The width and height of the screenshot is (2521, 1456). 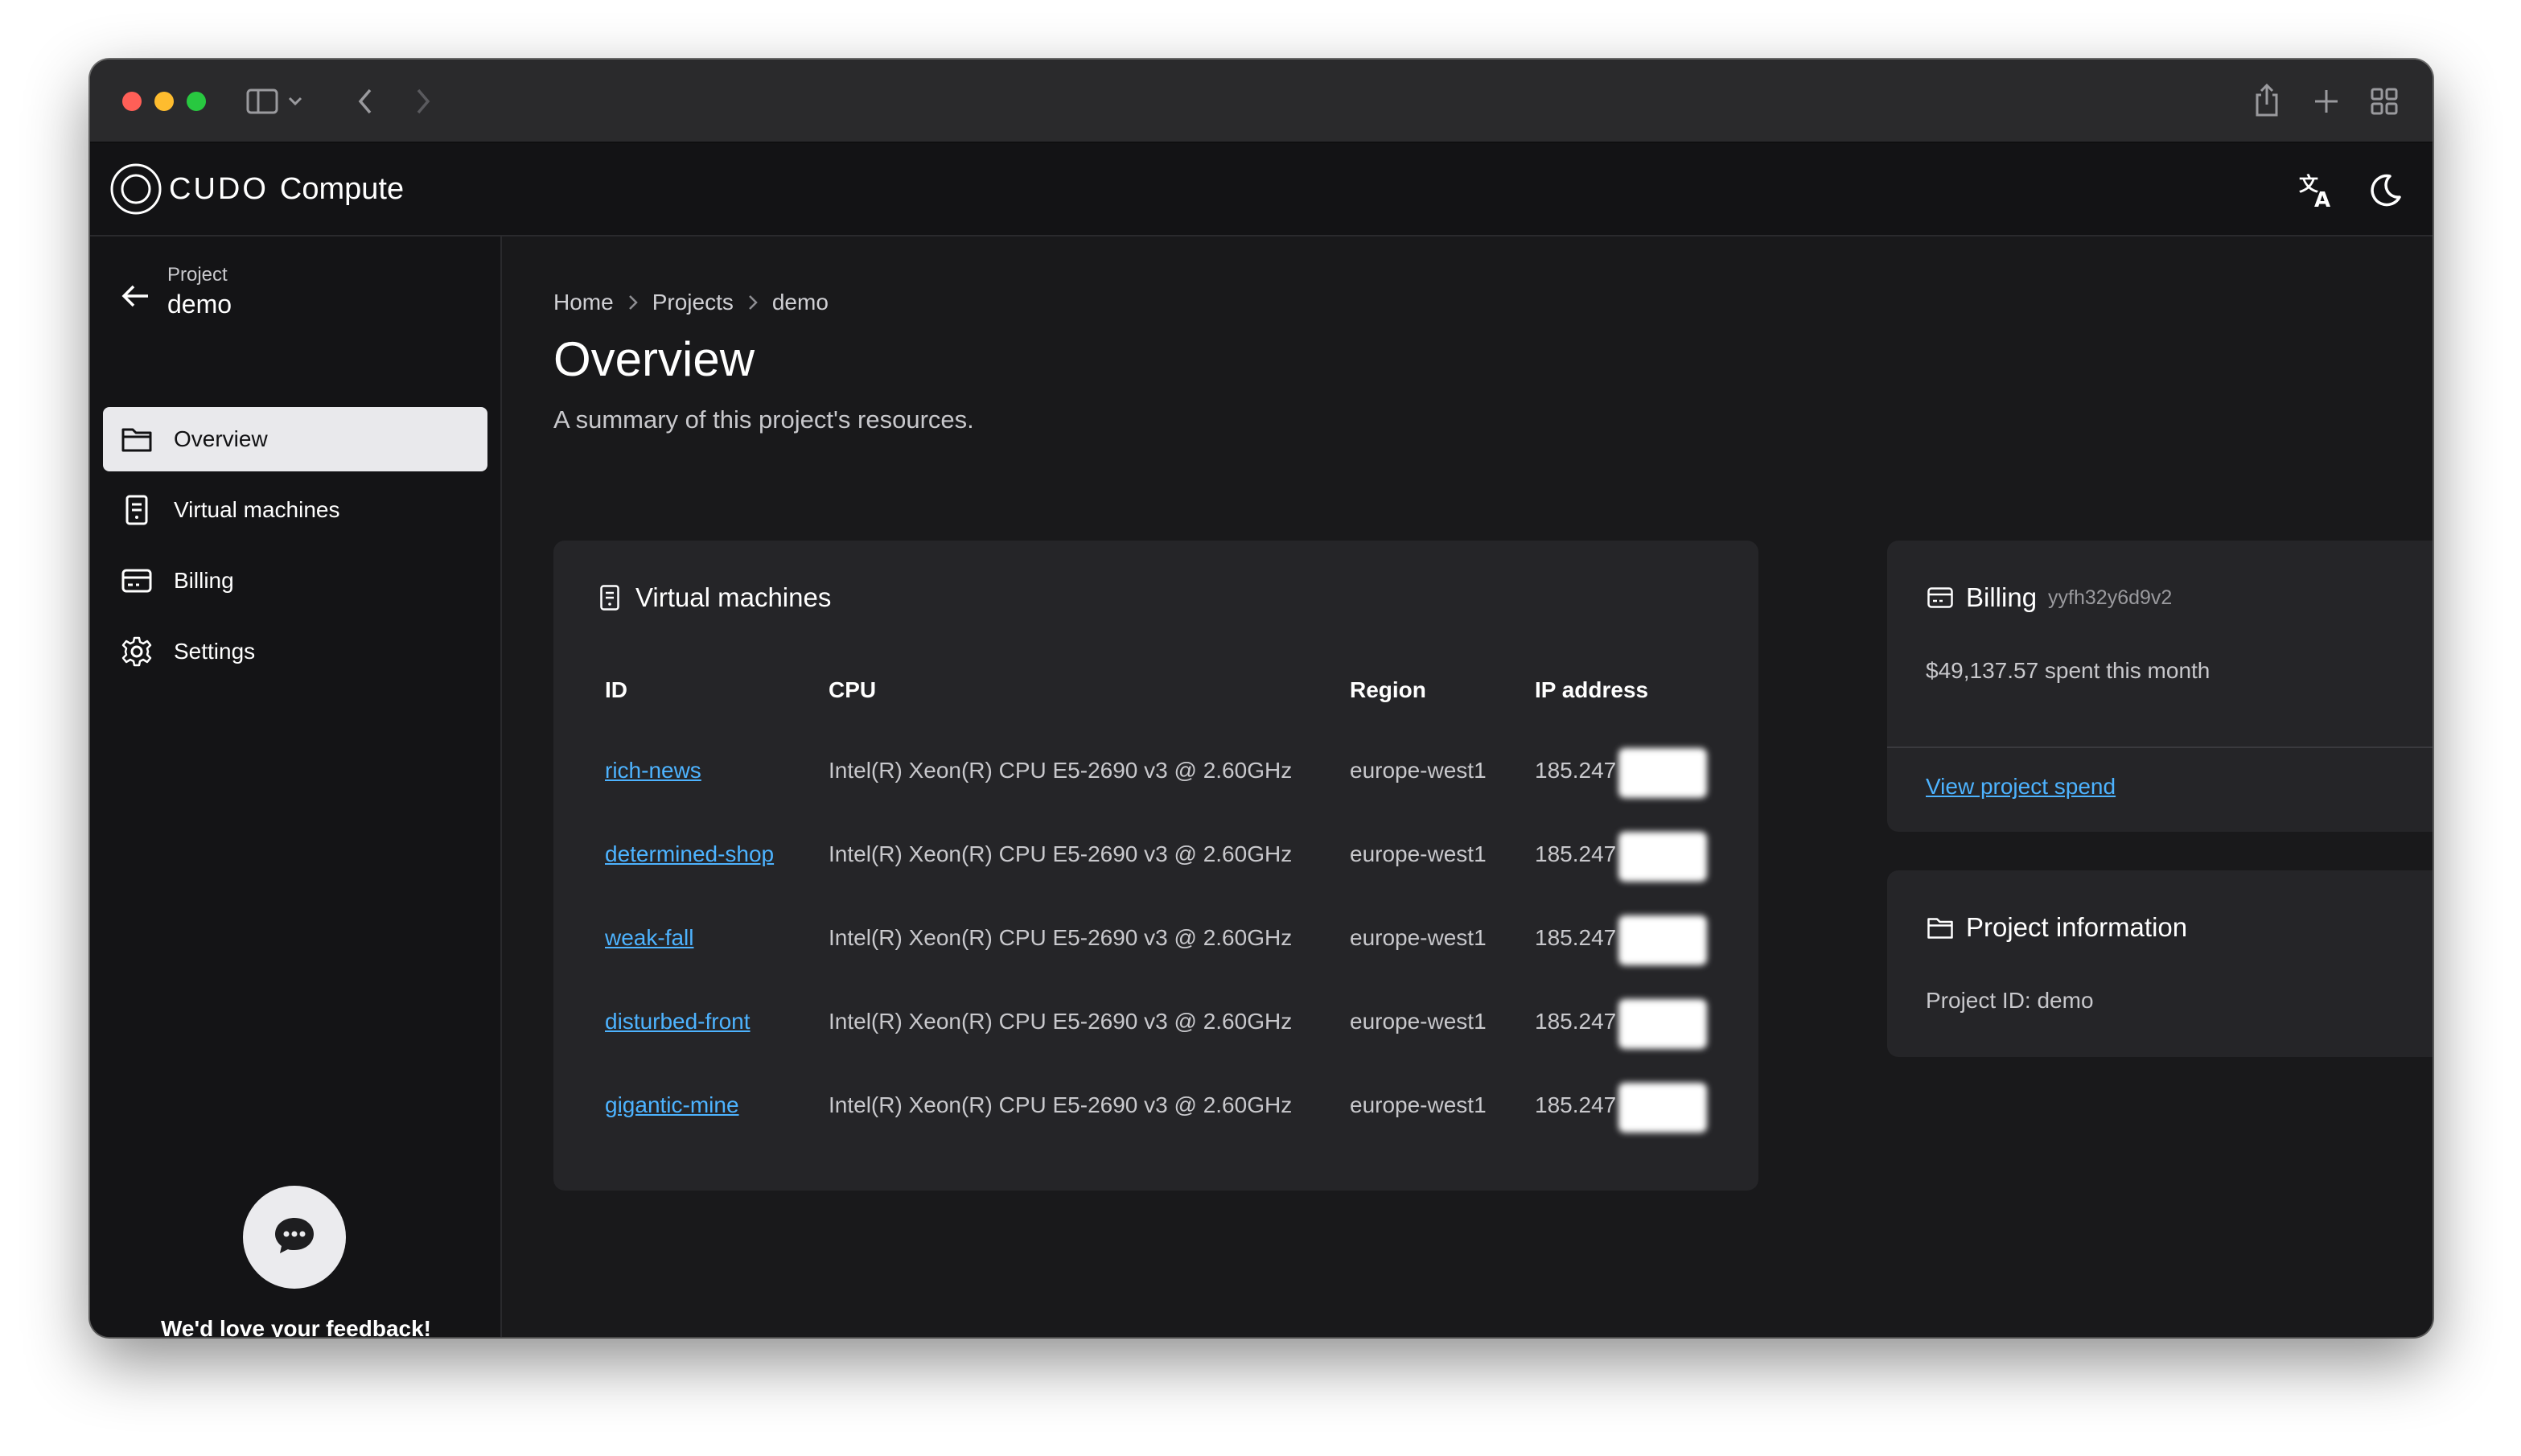 I want to click on cudo-logo-icon, so click(x=136, y=189).